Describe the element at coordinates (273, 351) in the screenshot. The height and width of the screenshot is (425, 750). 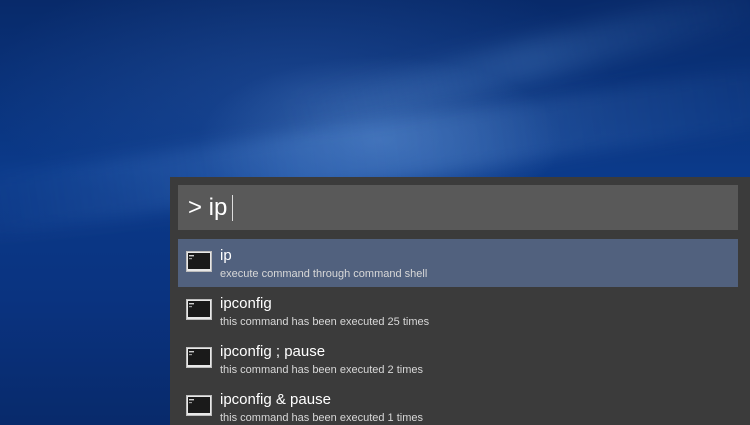
I see `result-title: ipconfig ; pause` at that location.